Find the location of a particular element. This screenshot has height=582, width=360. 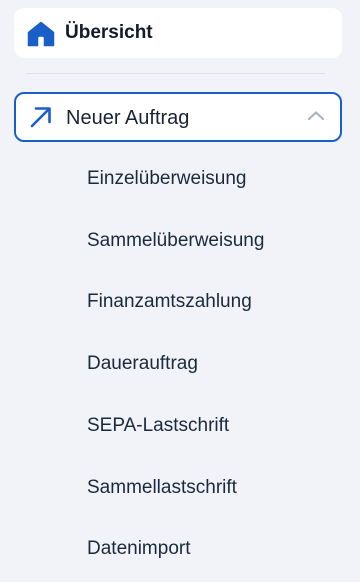

submenu-item-tax-office-payment: Finanzamtszahlung is located at coordinates (169, 302).